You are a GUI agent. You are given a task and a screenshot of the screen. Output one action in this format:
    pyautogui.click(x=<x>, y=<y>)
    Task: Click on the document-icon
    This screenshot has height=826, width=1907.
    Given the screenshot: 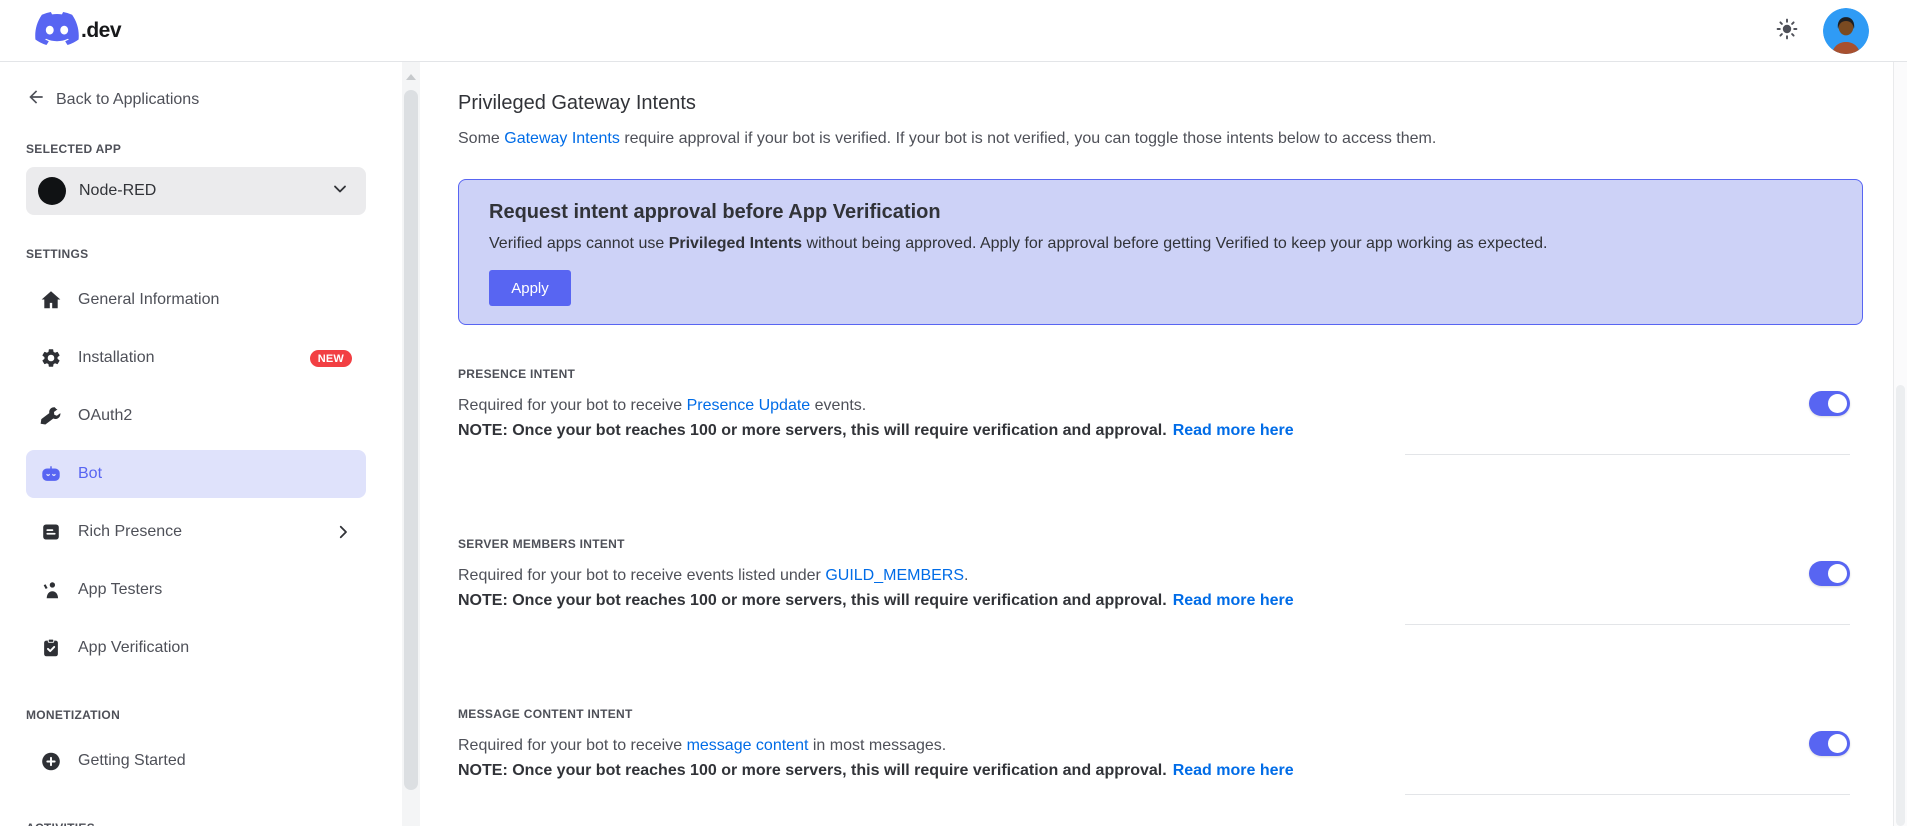 What is the action you would take?
    pyautogui.click(x=51, y=532)
    